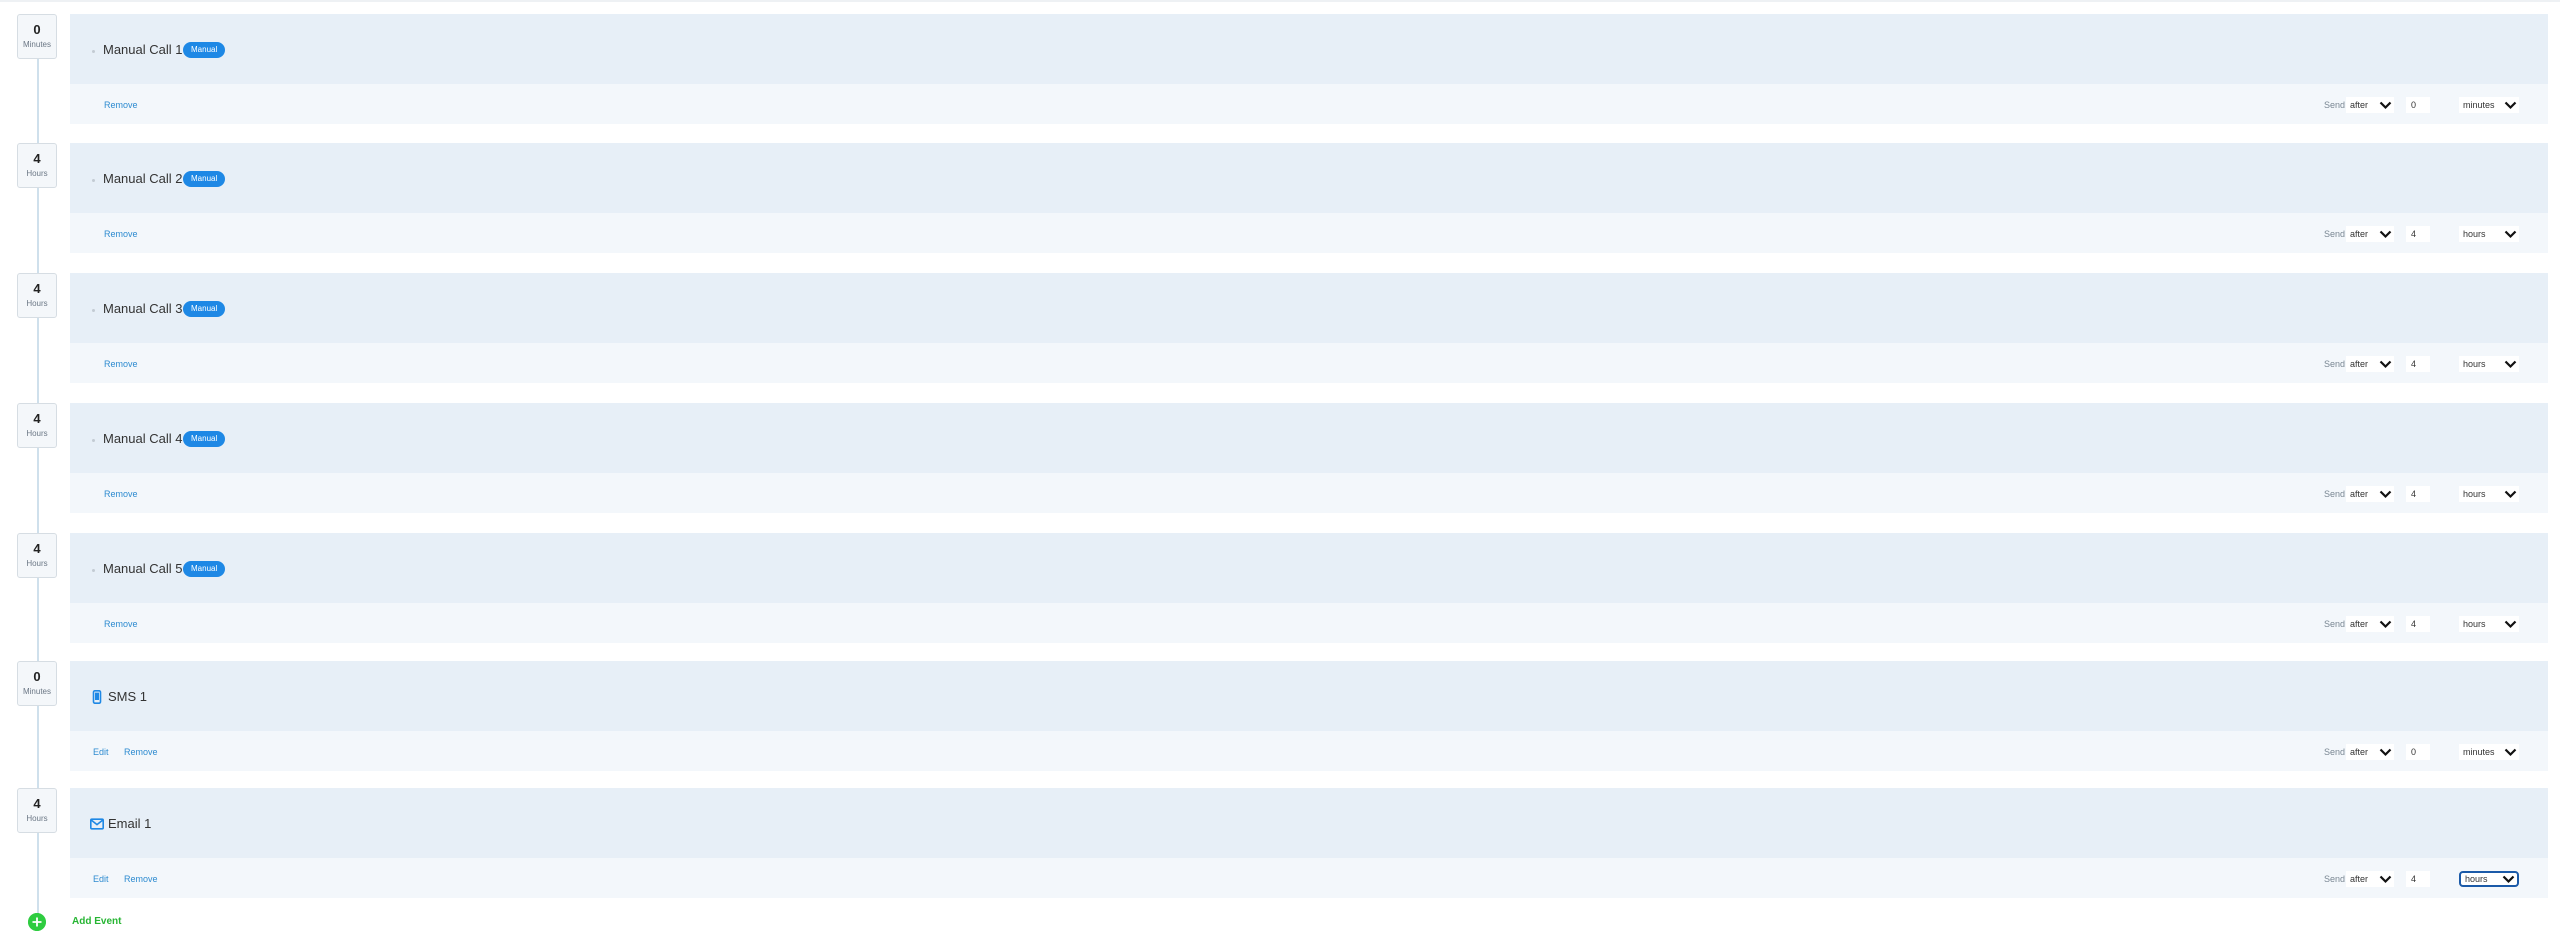  I want to click on envelope-icon, so click(97, 824).